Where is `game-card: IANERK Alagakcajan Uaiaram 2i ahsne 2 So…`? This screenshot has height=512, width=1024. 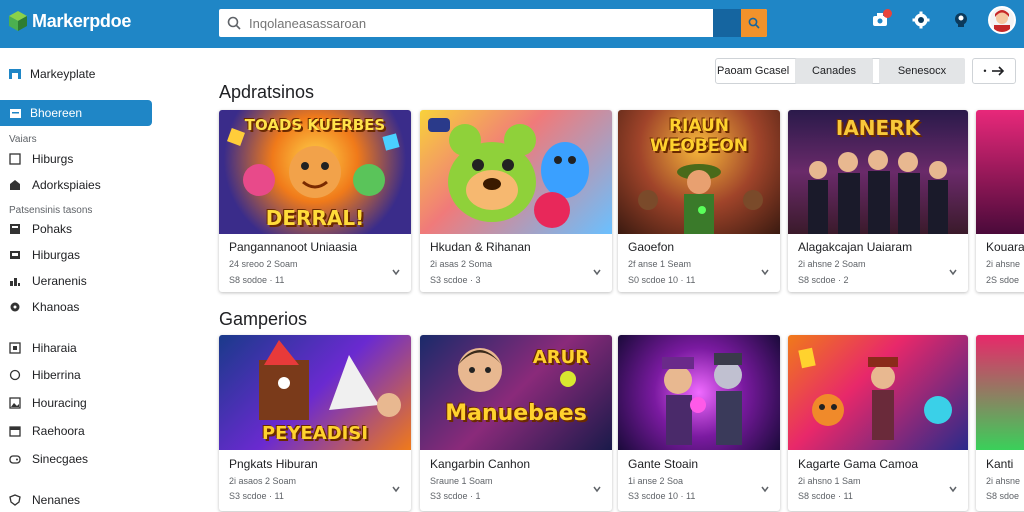 game-card: IANERK Alagakcajan Uaiaram 2i ahsne 2 So… is located at coordinates (878, 201).